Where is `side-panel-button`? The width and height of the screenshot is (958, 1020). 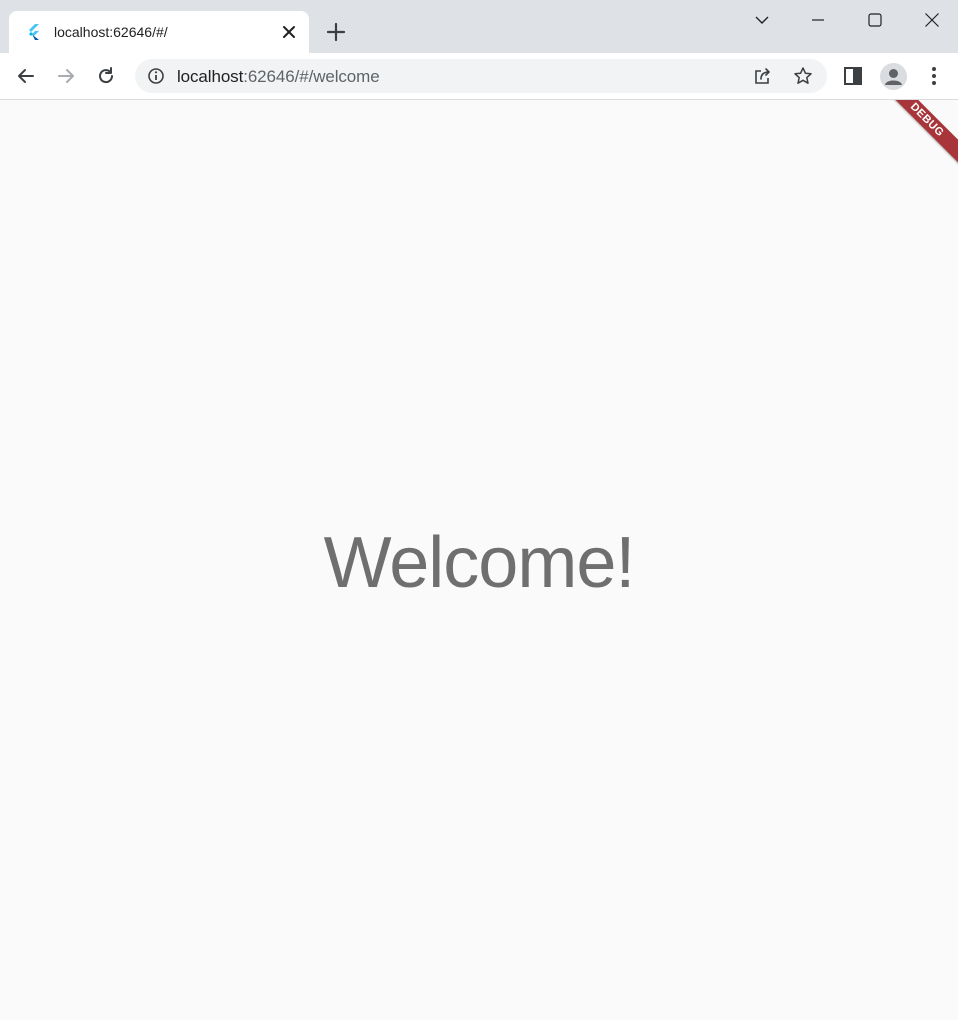
side-panel-button is located at coordinates (853, 76).